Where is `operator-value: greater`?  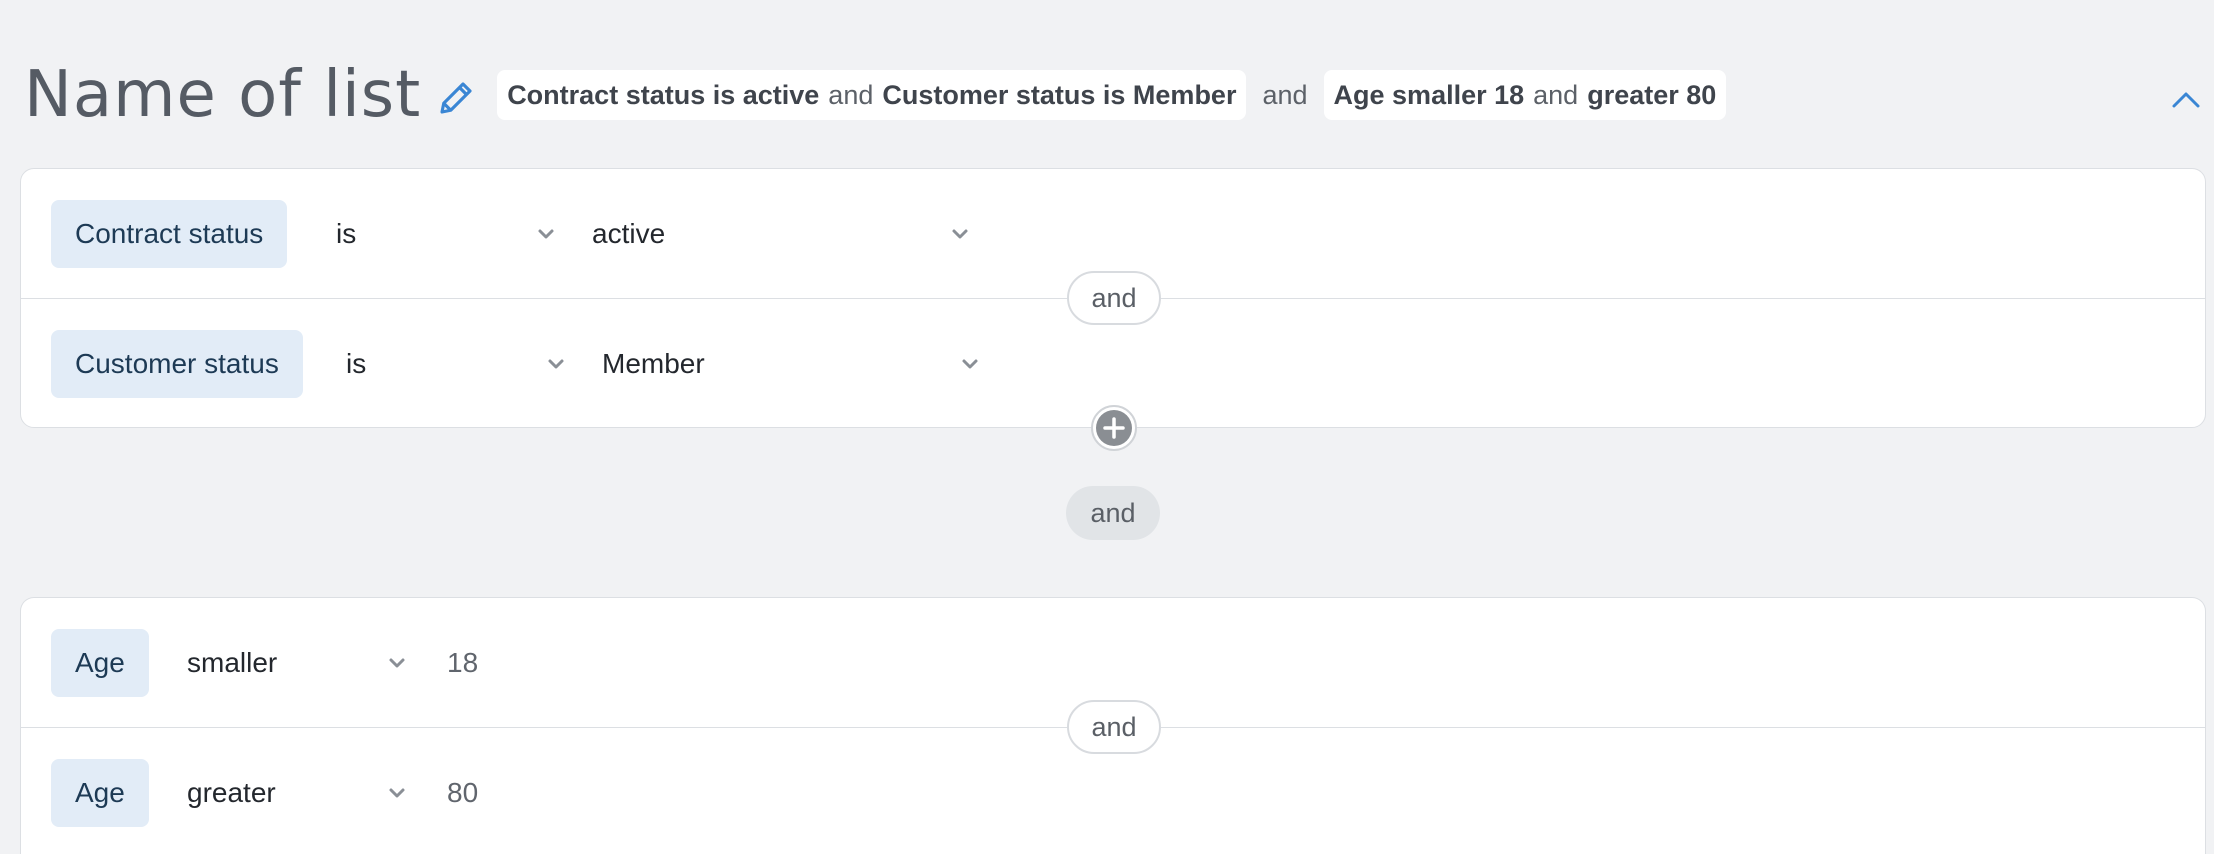 operator-value: greater is located at coordinates (231, 792).